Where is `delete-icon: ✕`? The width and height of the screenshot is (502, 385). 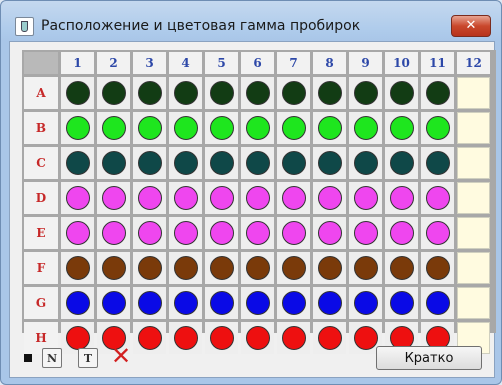 delete-icon: ✕ is located at coordinates (121, 356).